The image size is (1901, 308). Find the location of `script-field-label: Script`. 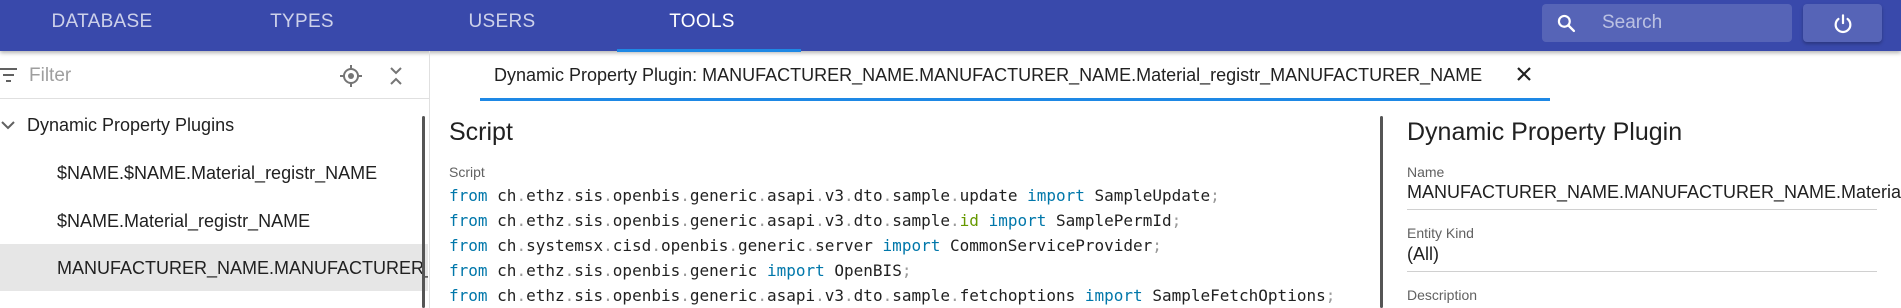

script-field-label: Script is located at coordinates (467, 172).